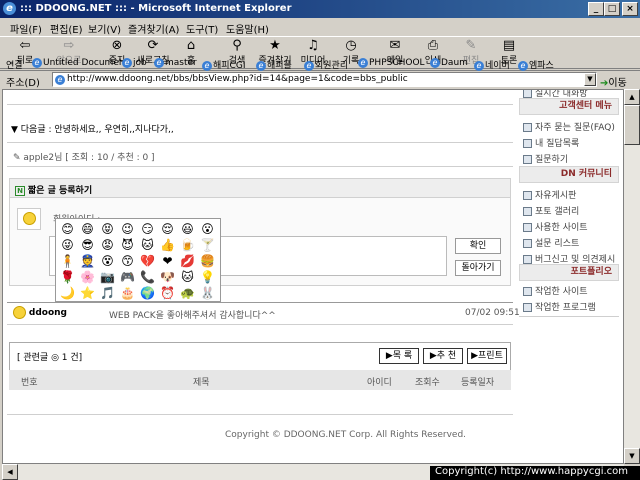  I want to click on link-member-admin: e 회원관리, so click(326, 64).